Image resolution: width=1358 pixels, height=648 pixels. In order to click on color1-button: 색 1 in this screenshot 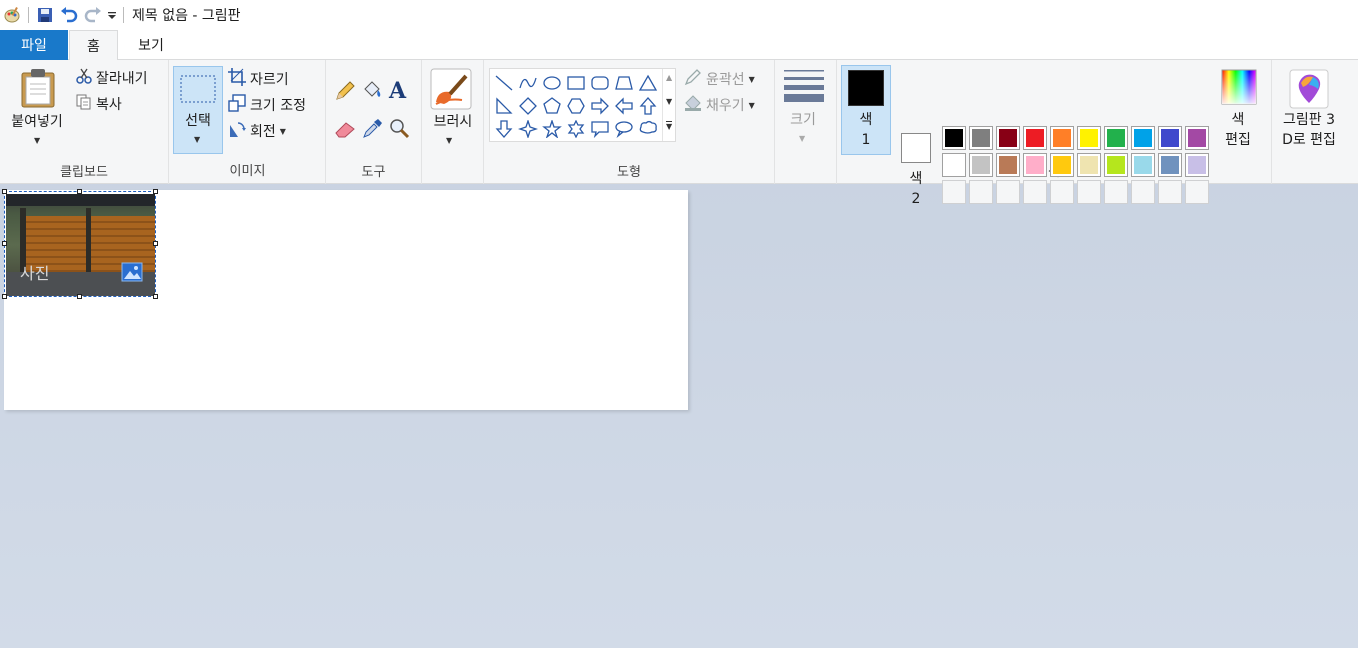, I will do `click(866, 110)`.